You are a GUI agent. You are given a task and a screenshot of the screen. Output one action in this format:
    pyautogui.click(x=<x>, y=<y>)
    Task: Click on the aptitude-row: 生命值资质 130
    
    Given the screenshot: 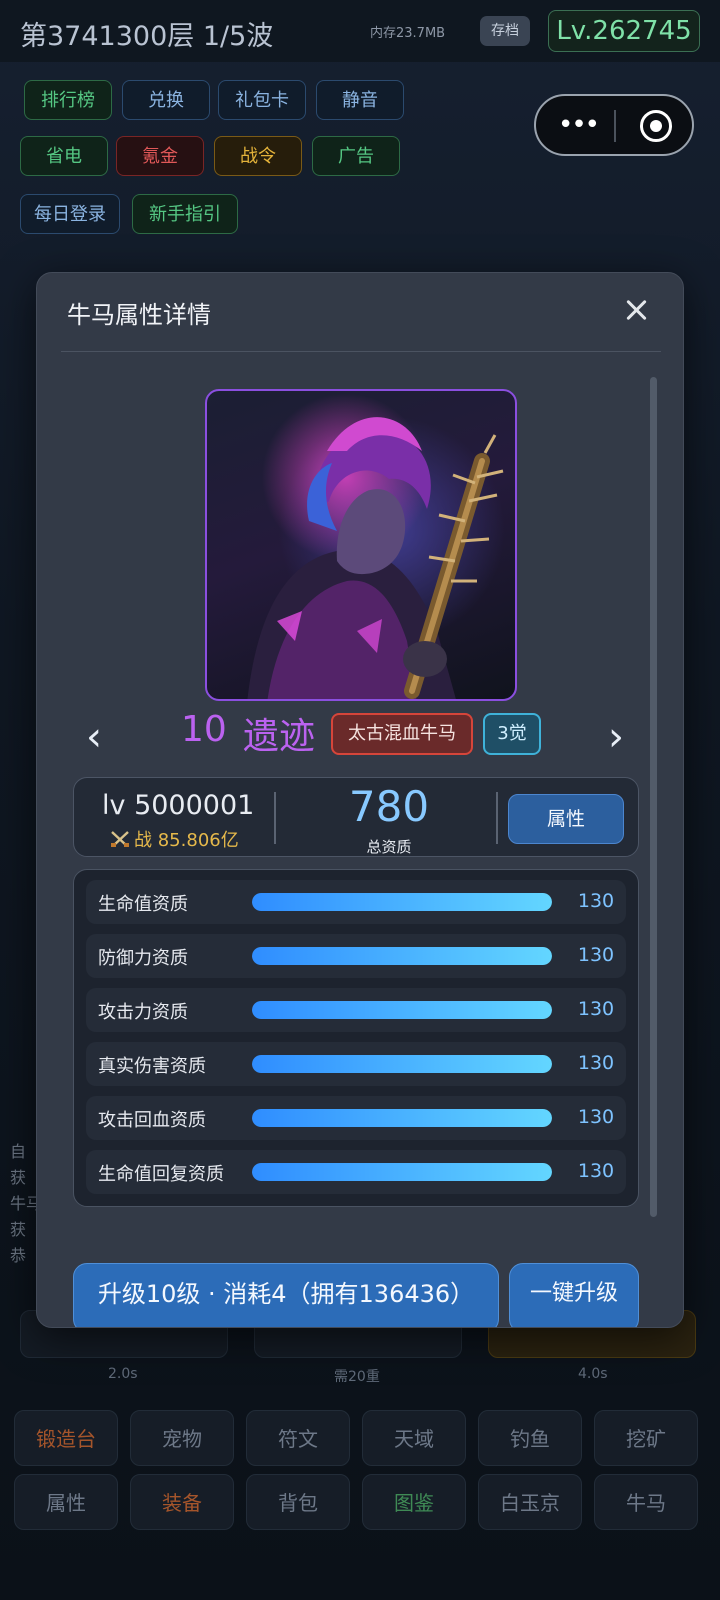 What is the action you would take?
    pyautogui.click(x=356, y=902)
    